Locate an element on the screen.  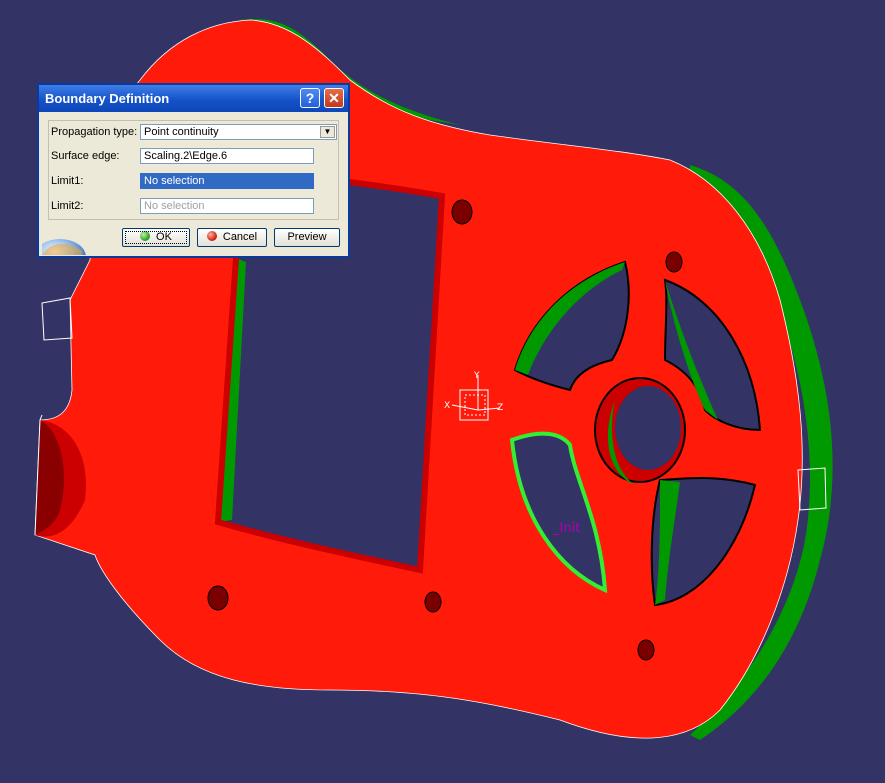
limit1-field: No selection is located at coordinates (227, 181).